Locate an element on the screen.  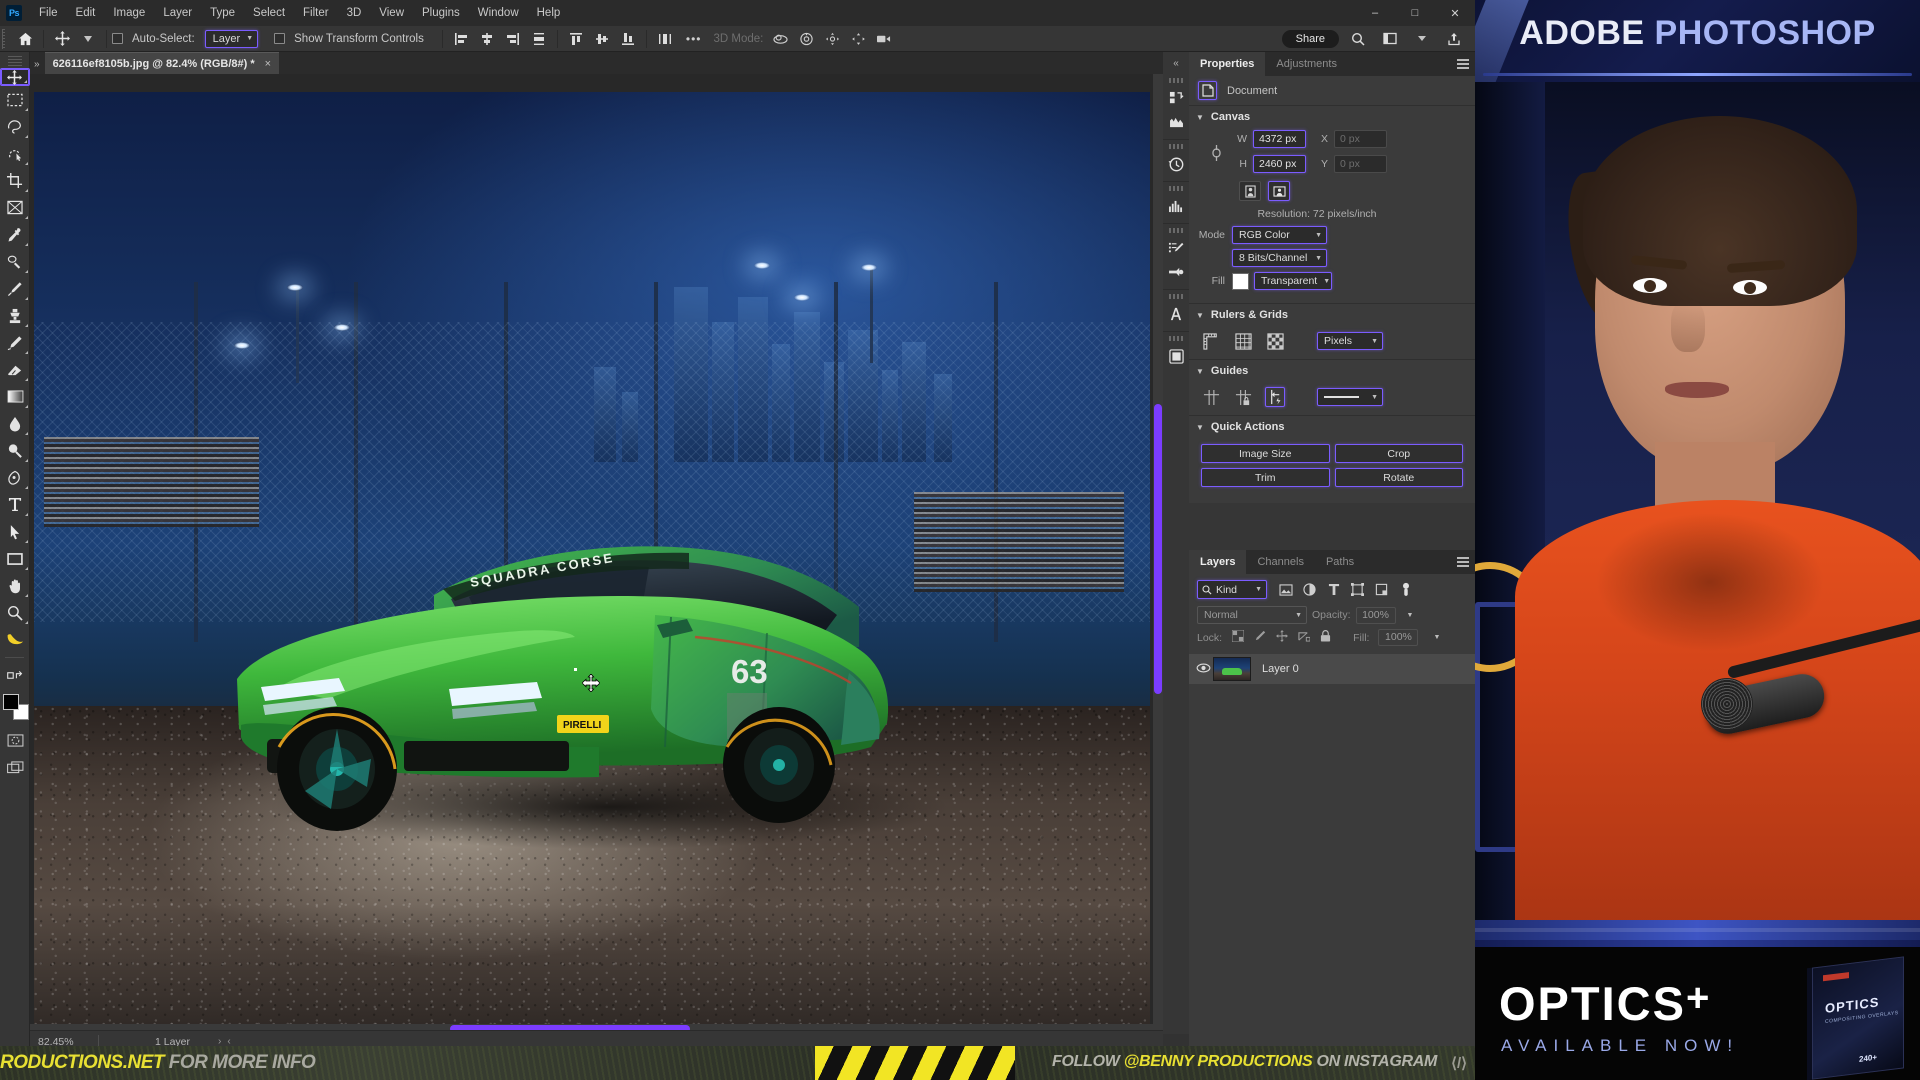
distribute-vertically-icon is located at coordinates (665, 39).